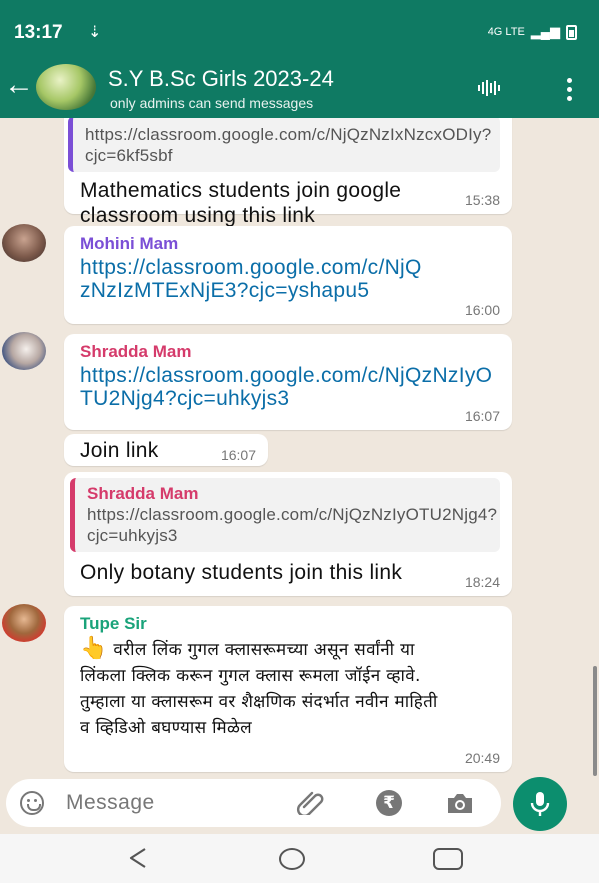  What do you see at coordinates (389, 803) in the screenshot?
I see `payment-icon: ₹` at bounding box center [389, 803].